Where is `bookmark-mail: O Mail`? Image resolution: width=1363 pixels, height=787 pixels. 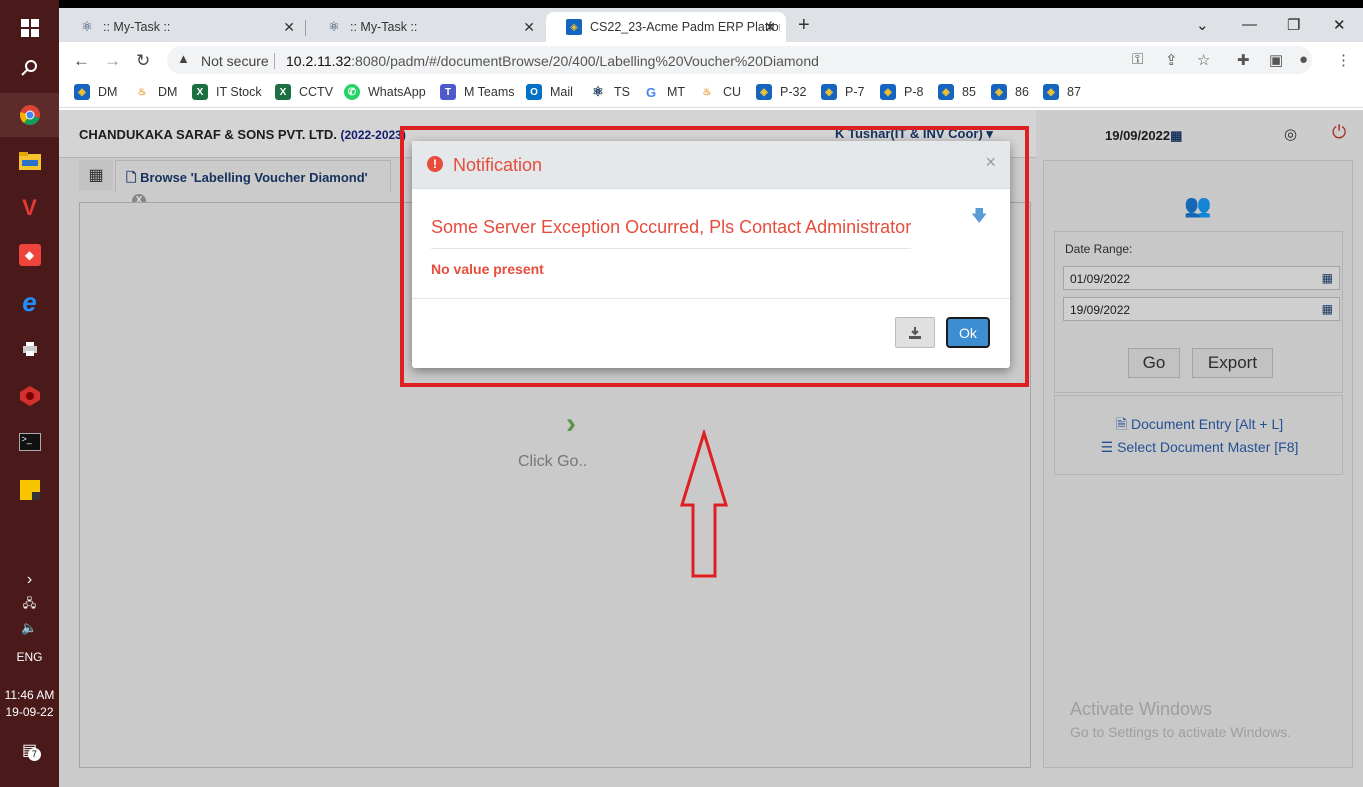 bookmark-mail: O Mail is located at coordinates (549, 92).